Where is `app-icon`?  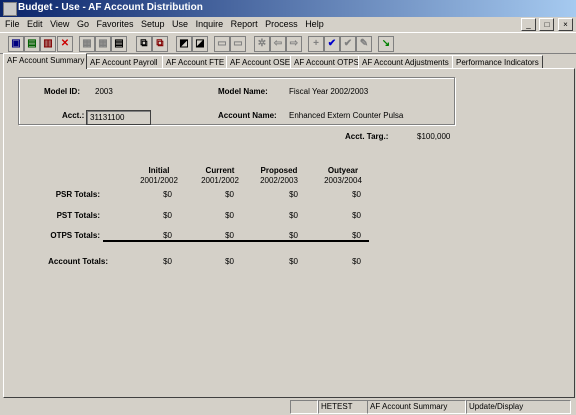
app-icon is located at coordinates (10, 9).